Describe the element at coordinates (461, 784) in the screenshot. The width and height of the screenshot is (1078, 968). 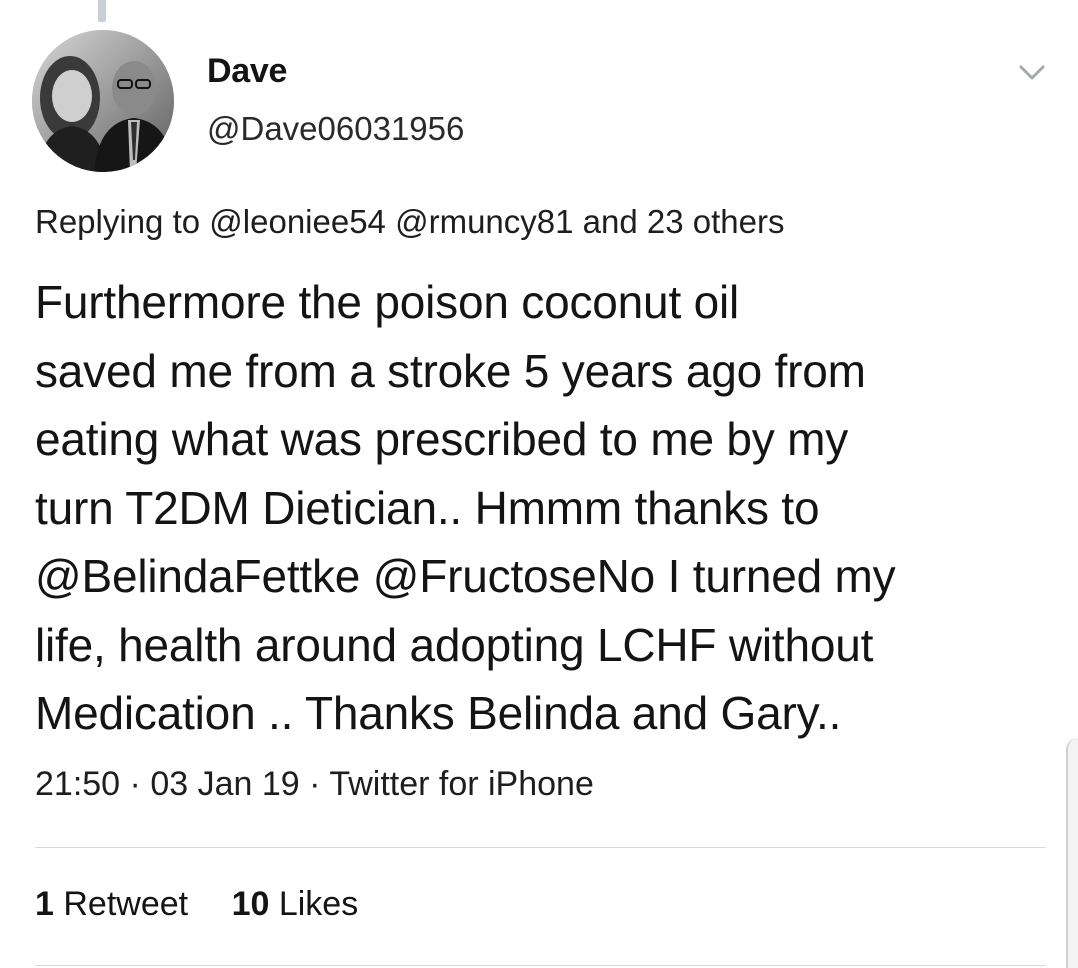
I see `tweet-source: Twitter for iPhone` at that location.